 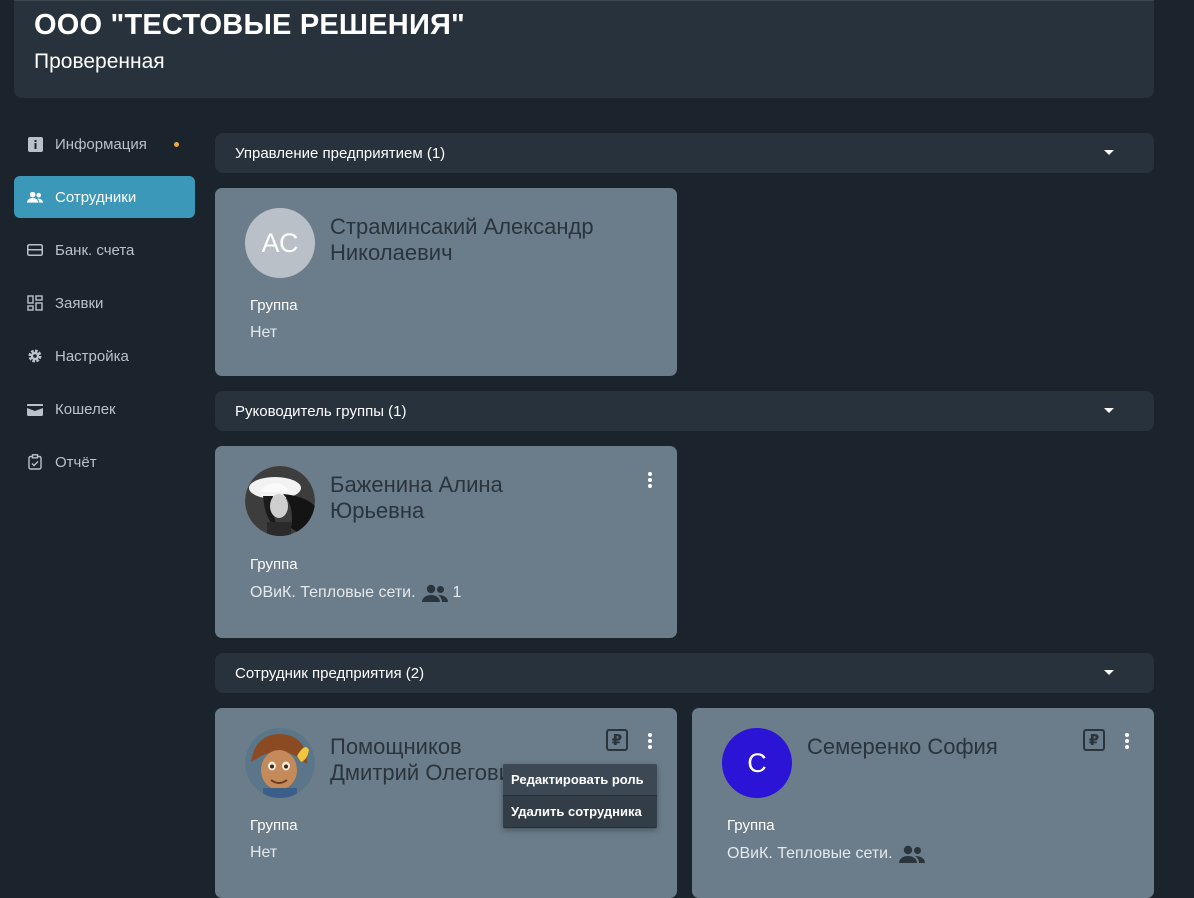 What do you see at coordinates (76, 462) in the screenshot?
I see `sidebar-item-label: Отчёт` at bounding box center [76, 462].